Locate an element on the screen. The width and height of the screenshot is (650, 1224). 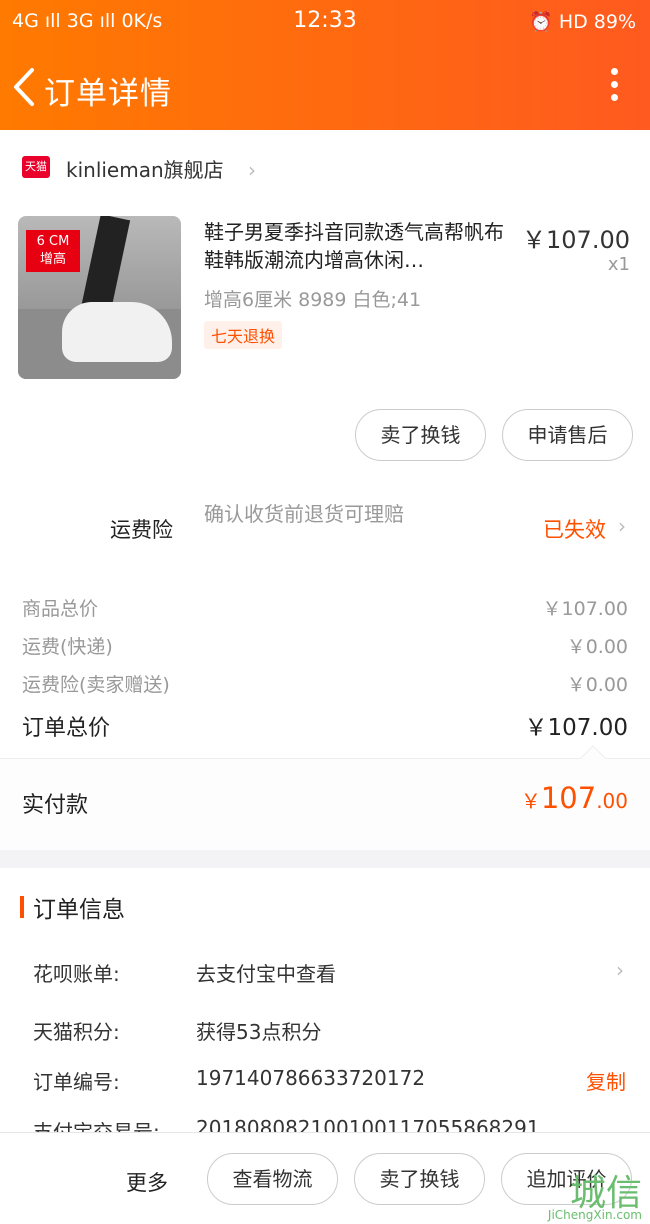
watermark-logo: 城信 JiChengXin.com is located at coordinates (594, 1197).